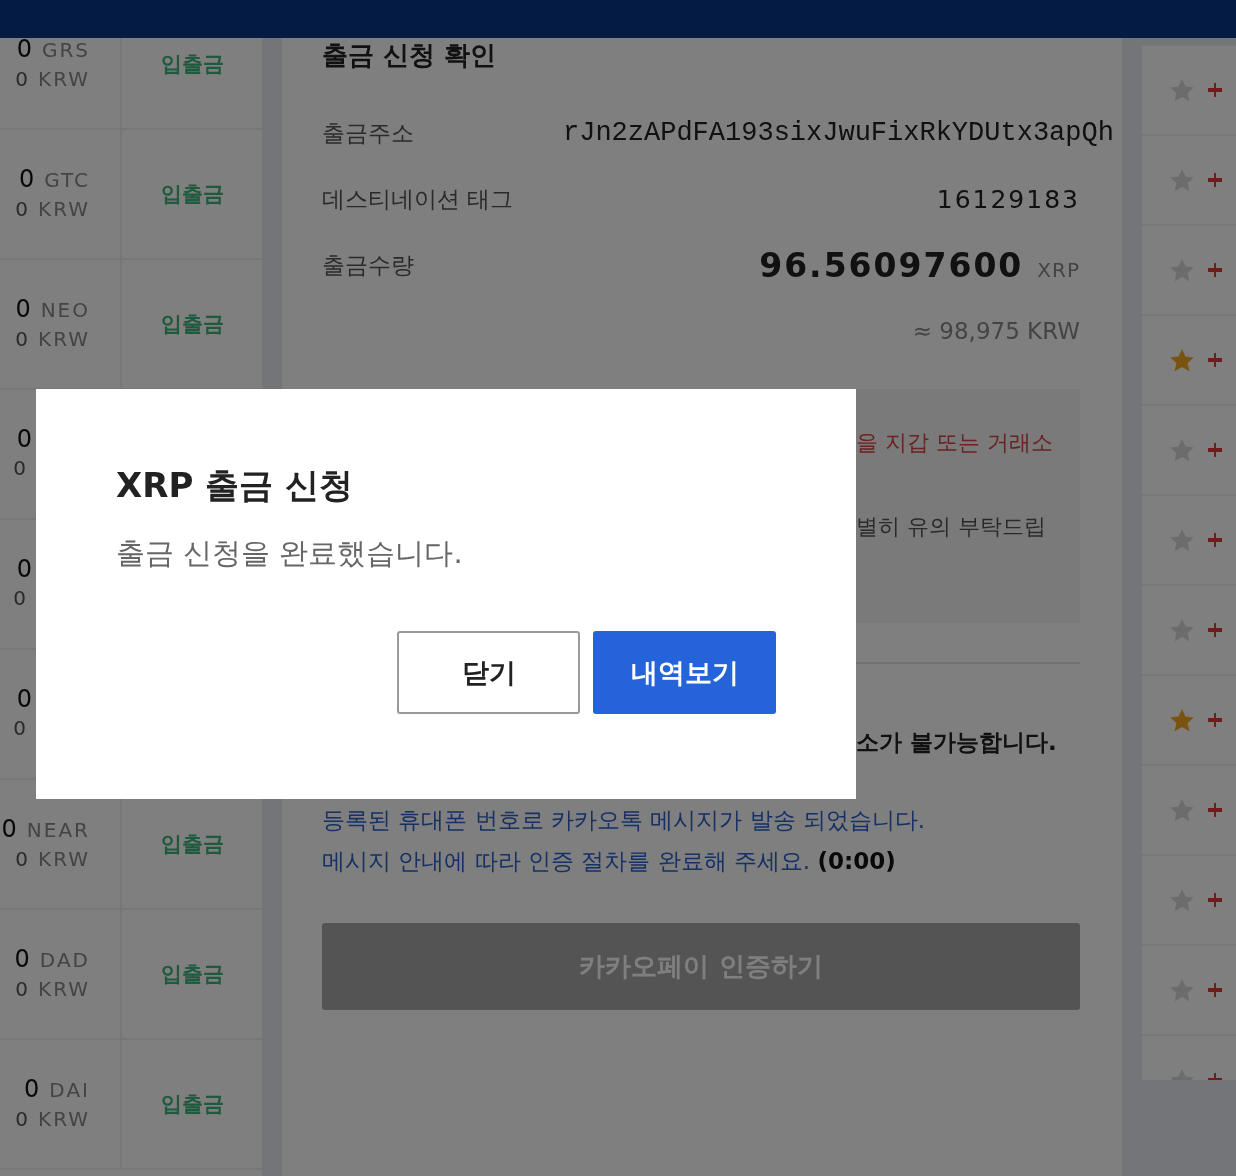 The height and width of the screenshot is (1176, 1236). I want to click on notice-text: 을 지갑 또는 거래소, so click(955, 443).